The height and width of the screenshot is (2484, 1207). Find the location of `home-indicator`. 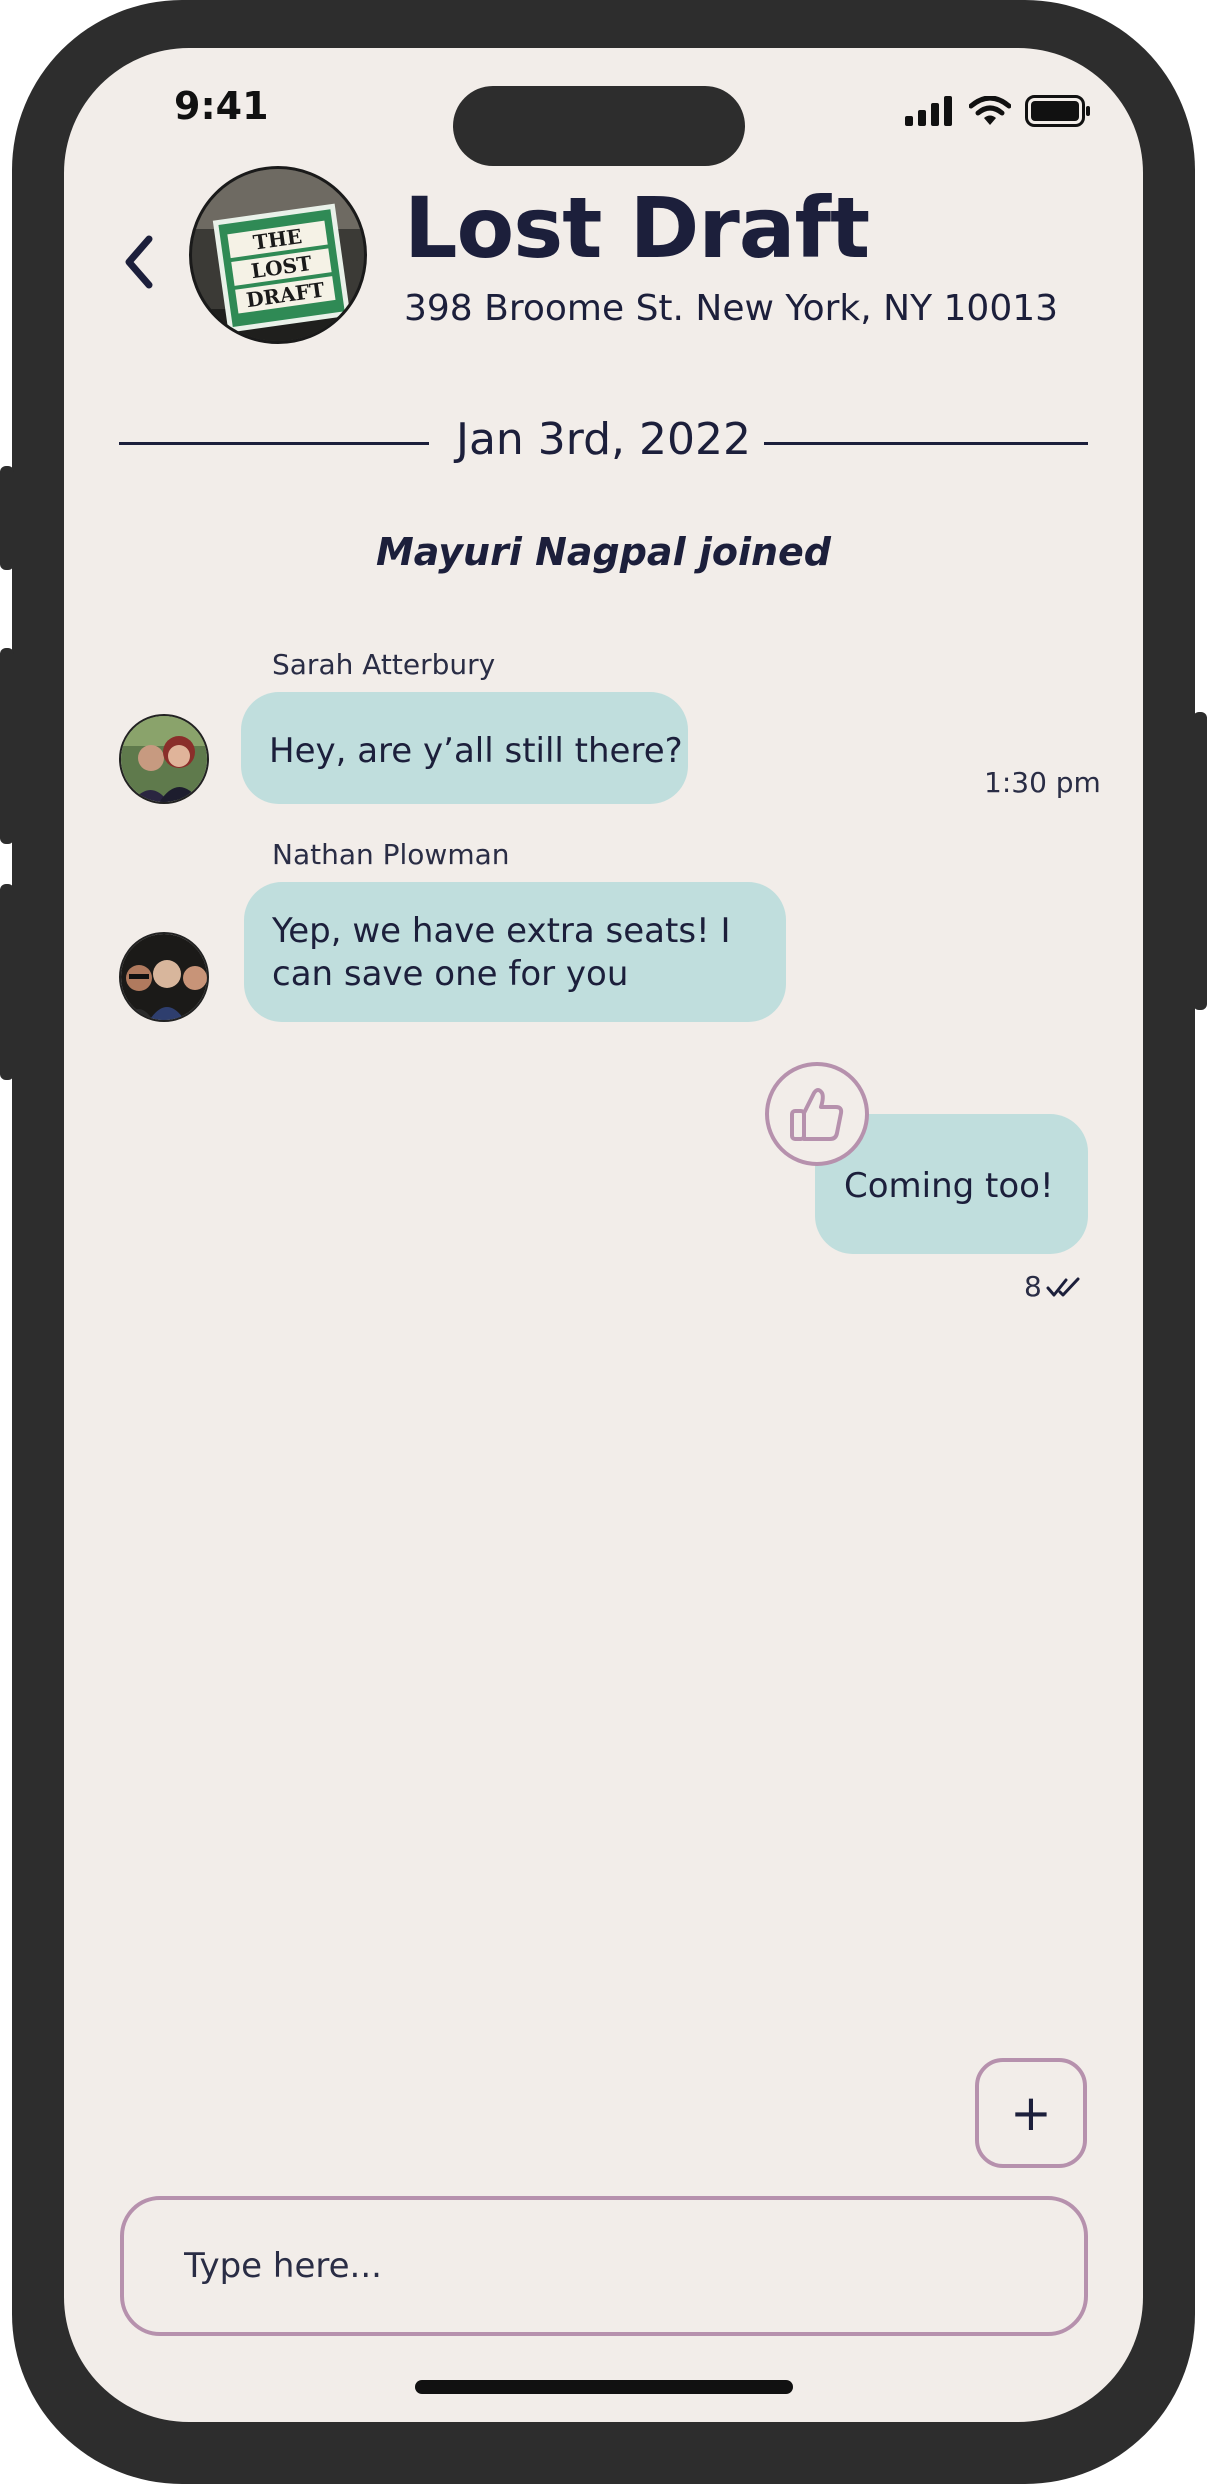

home-indicator is located at coordinates (604, 2387).